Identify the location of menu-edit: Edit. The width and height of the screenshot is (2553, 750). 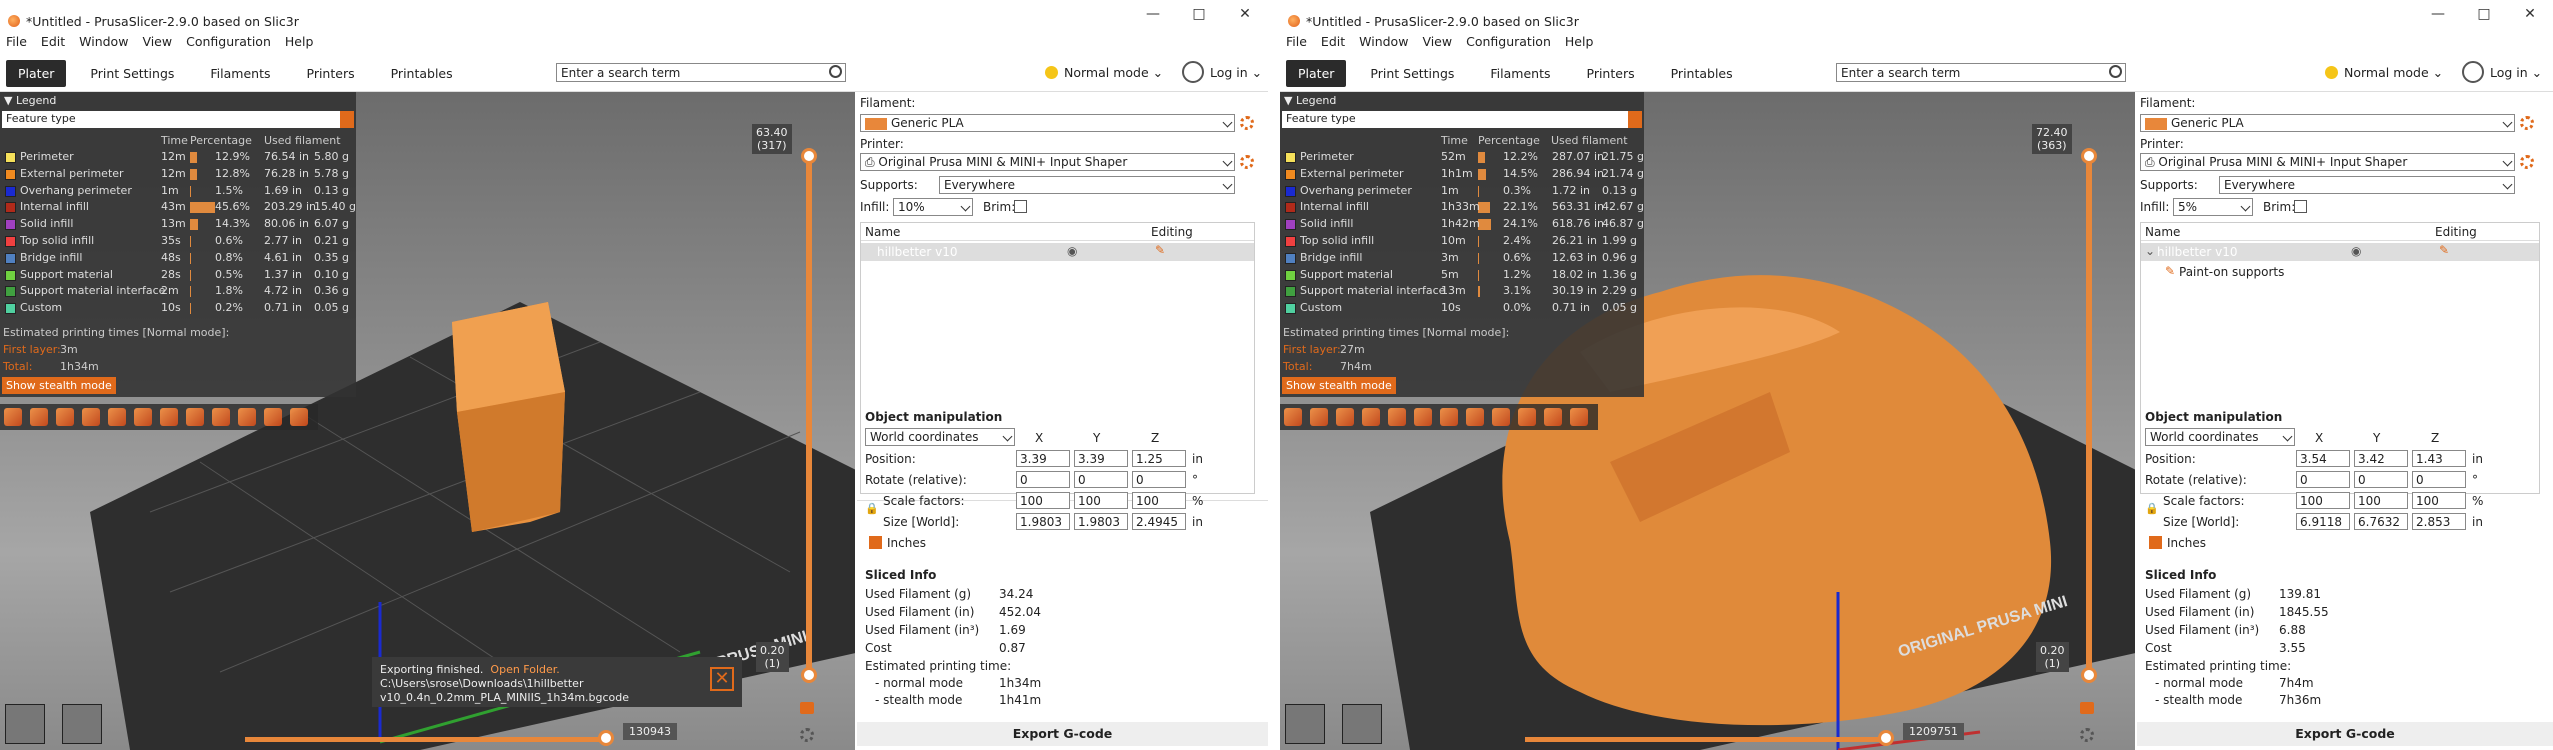
(1333, 44).